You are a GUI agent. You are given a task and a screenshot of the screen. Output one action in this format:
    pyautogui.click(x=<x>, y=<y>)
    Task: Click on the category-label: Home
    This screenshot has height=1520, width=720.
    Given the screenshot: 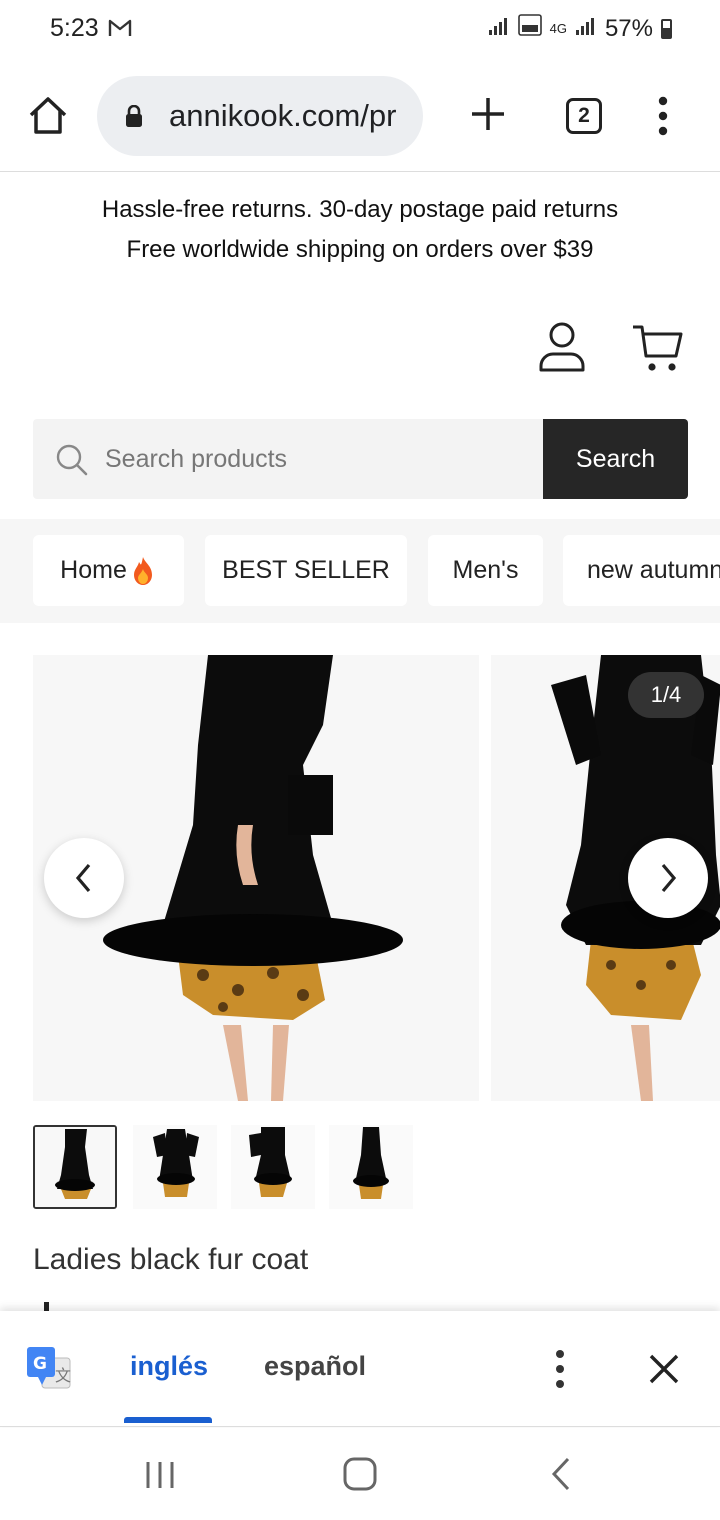 What is the action you would take?
    pyautogui.click(x=93, y=570)
    